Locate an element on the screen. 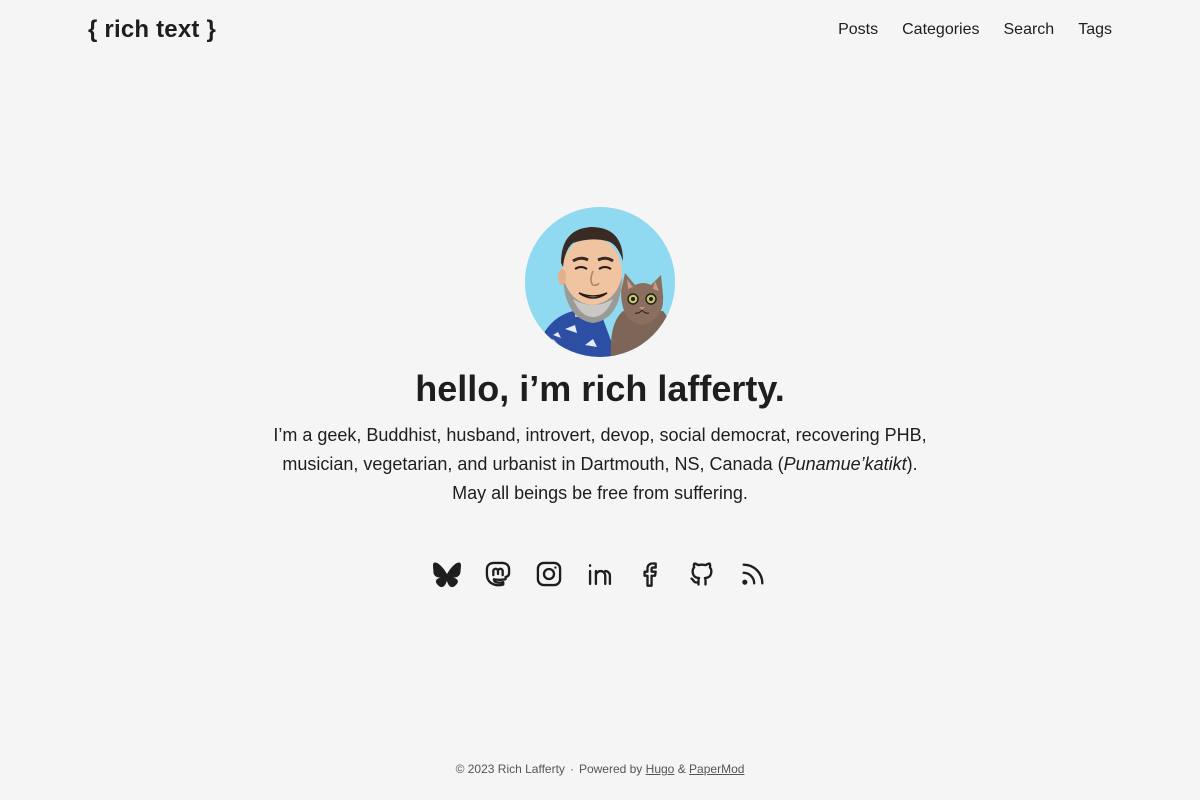  papermod-link: PaperMod is located at coordinates (716, 769).